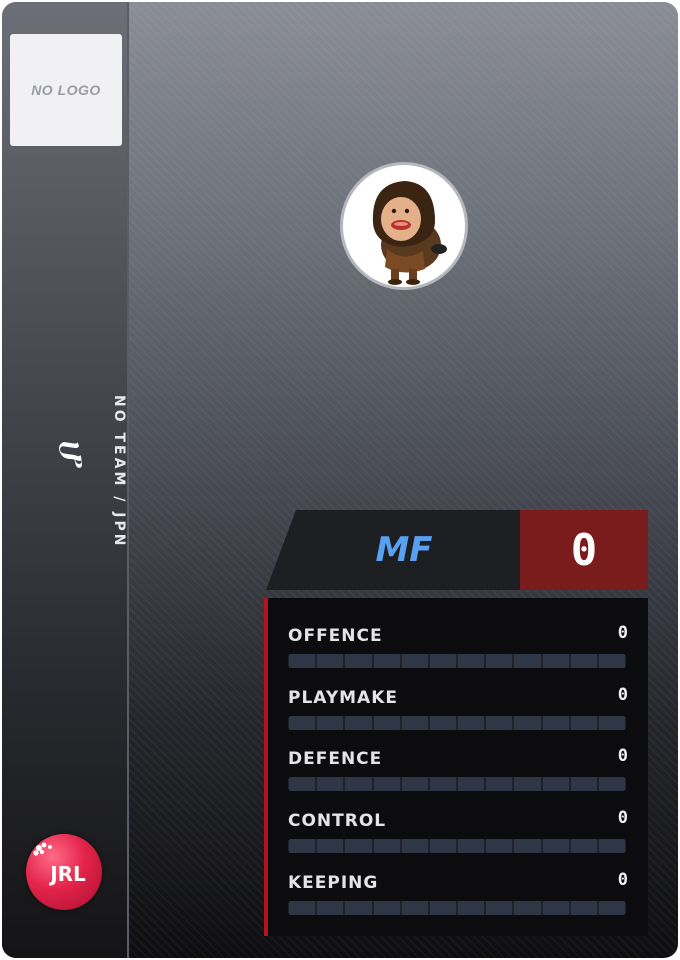 The height and width of the screenshot is (960, 680). What do you see at coordinates (73, 454) in the screenshot?
I see `player-name: ሆ` at bounding box center [73, 454].